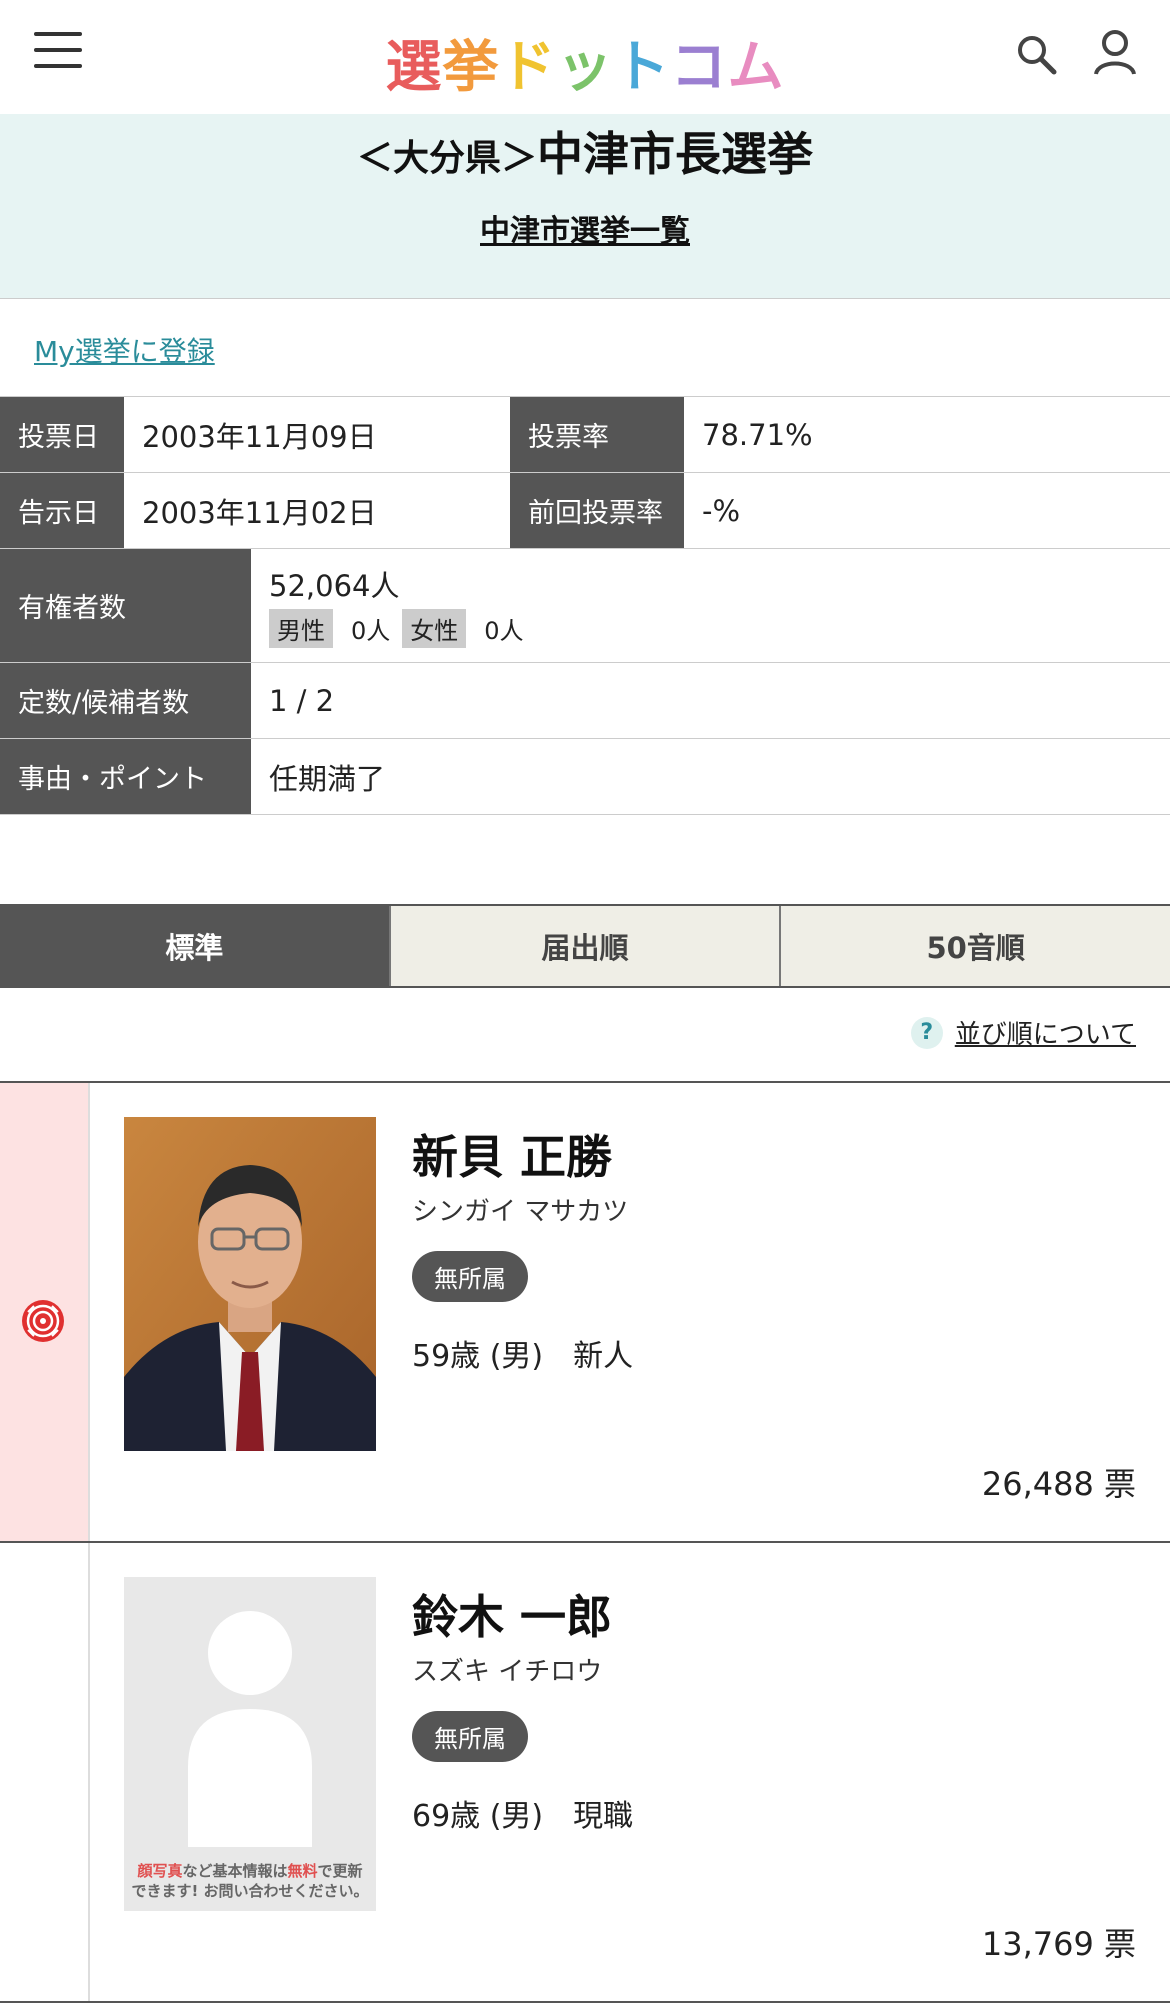 This screenshot has height=2003, width=1170. I want to click on candidate-kana: スズキ イチロウ, so click(507, 1672).